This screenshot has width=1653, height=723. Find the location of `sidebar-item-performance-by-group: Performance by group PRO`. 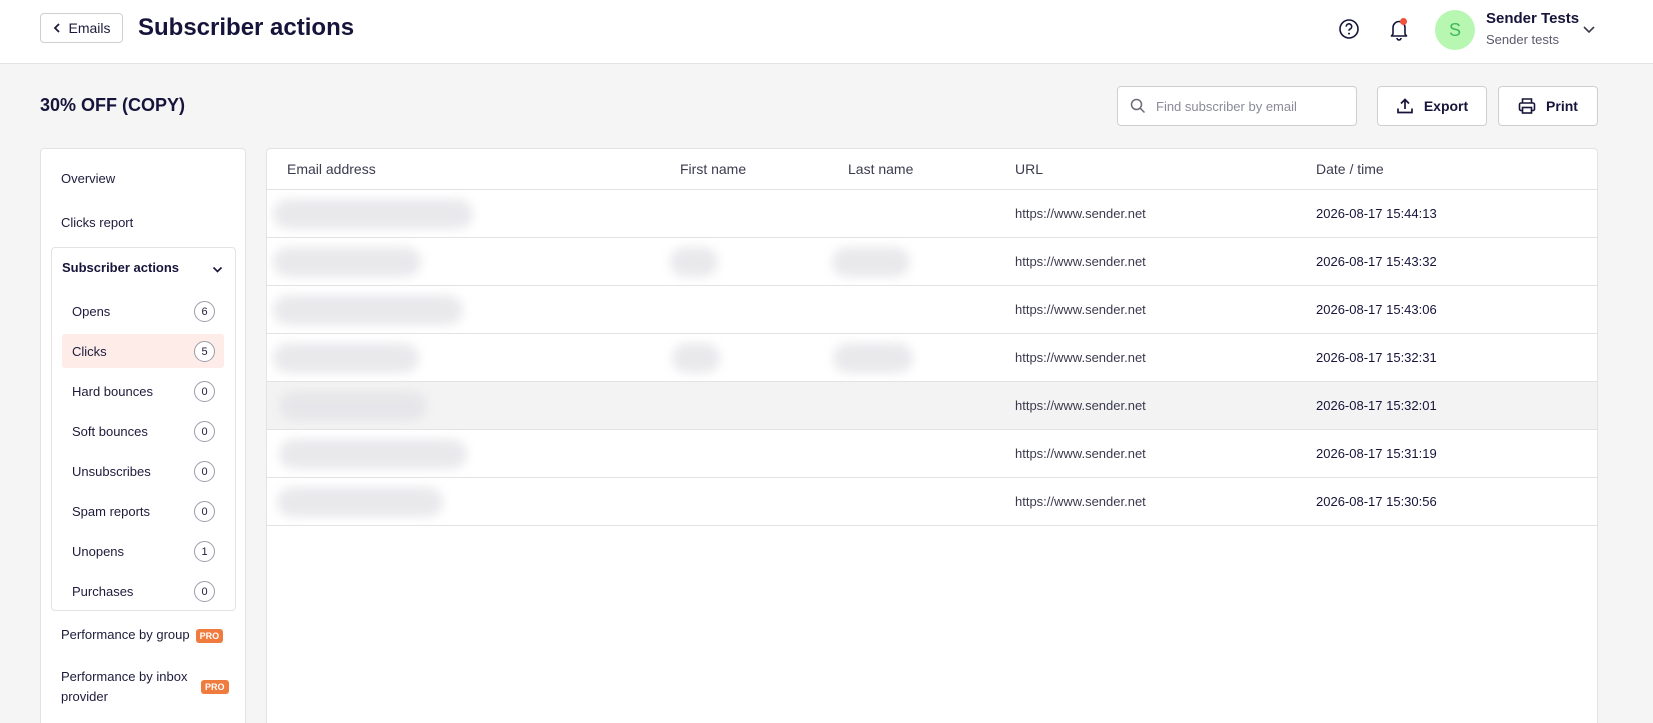

sidebar-item-performance-by-group: Performance by group PRO is located at coordinates (142, 635).